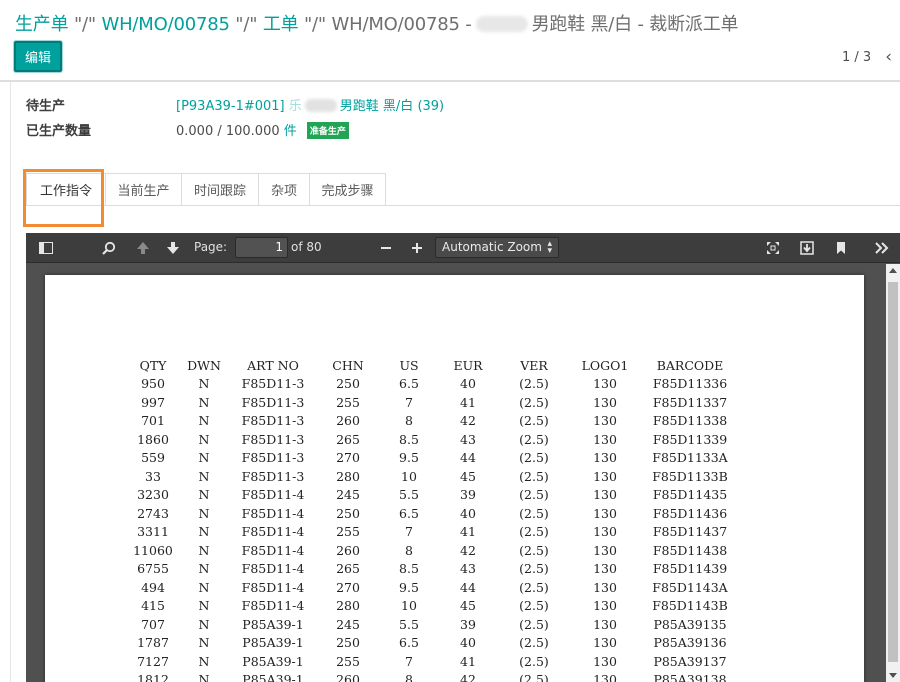  I want to click on product-name-link: 男跑鞋 黑/白 (39), so click(392, 106).